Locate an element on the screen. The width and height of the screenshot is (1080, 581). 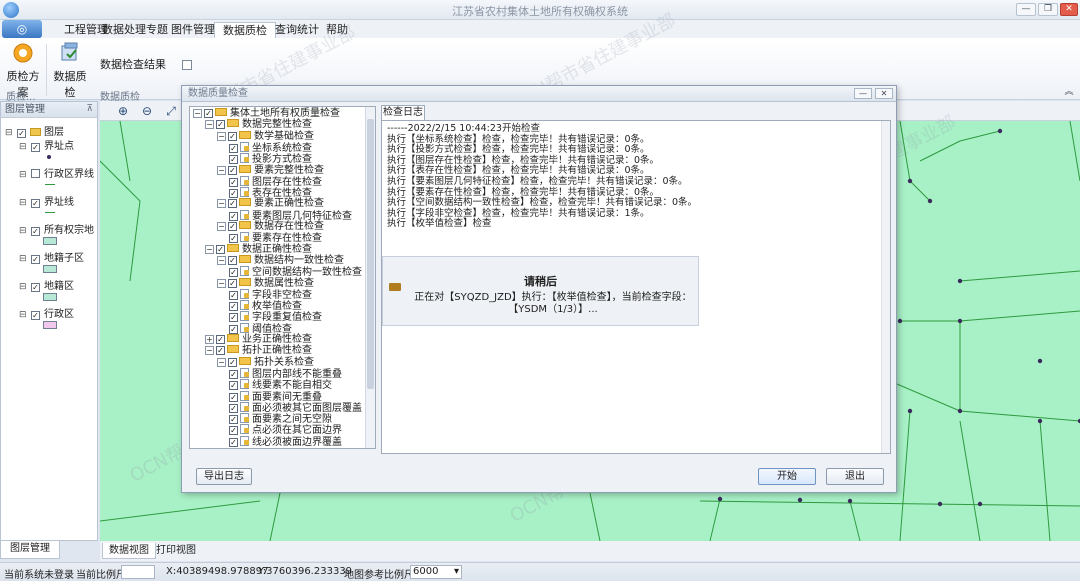
tab-help: 帮助 is located at coordinates (337, 30).